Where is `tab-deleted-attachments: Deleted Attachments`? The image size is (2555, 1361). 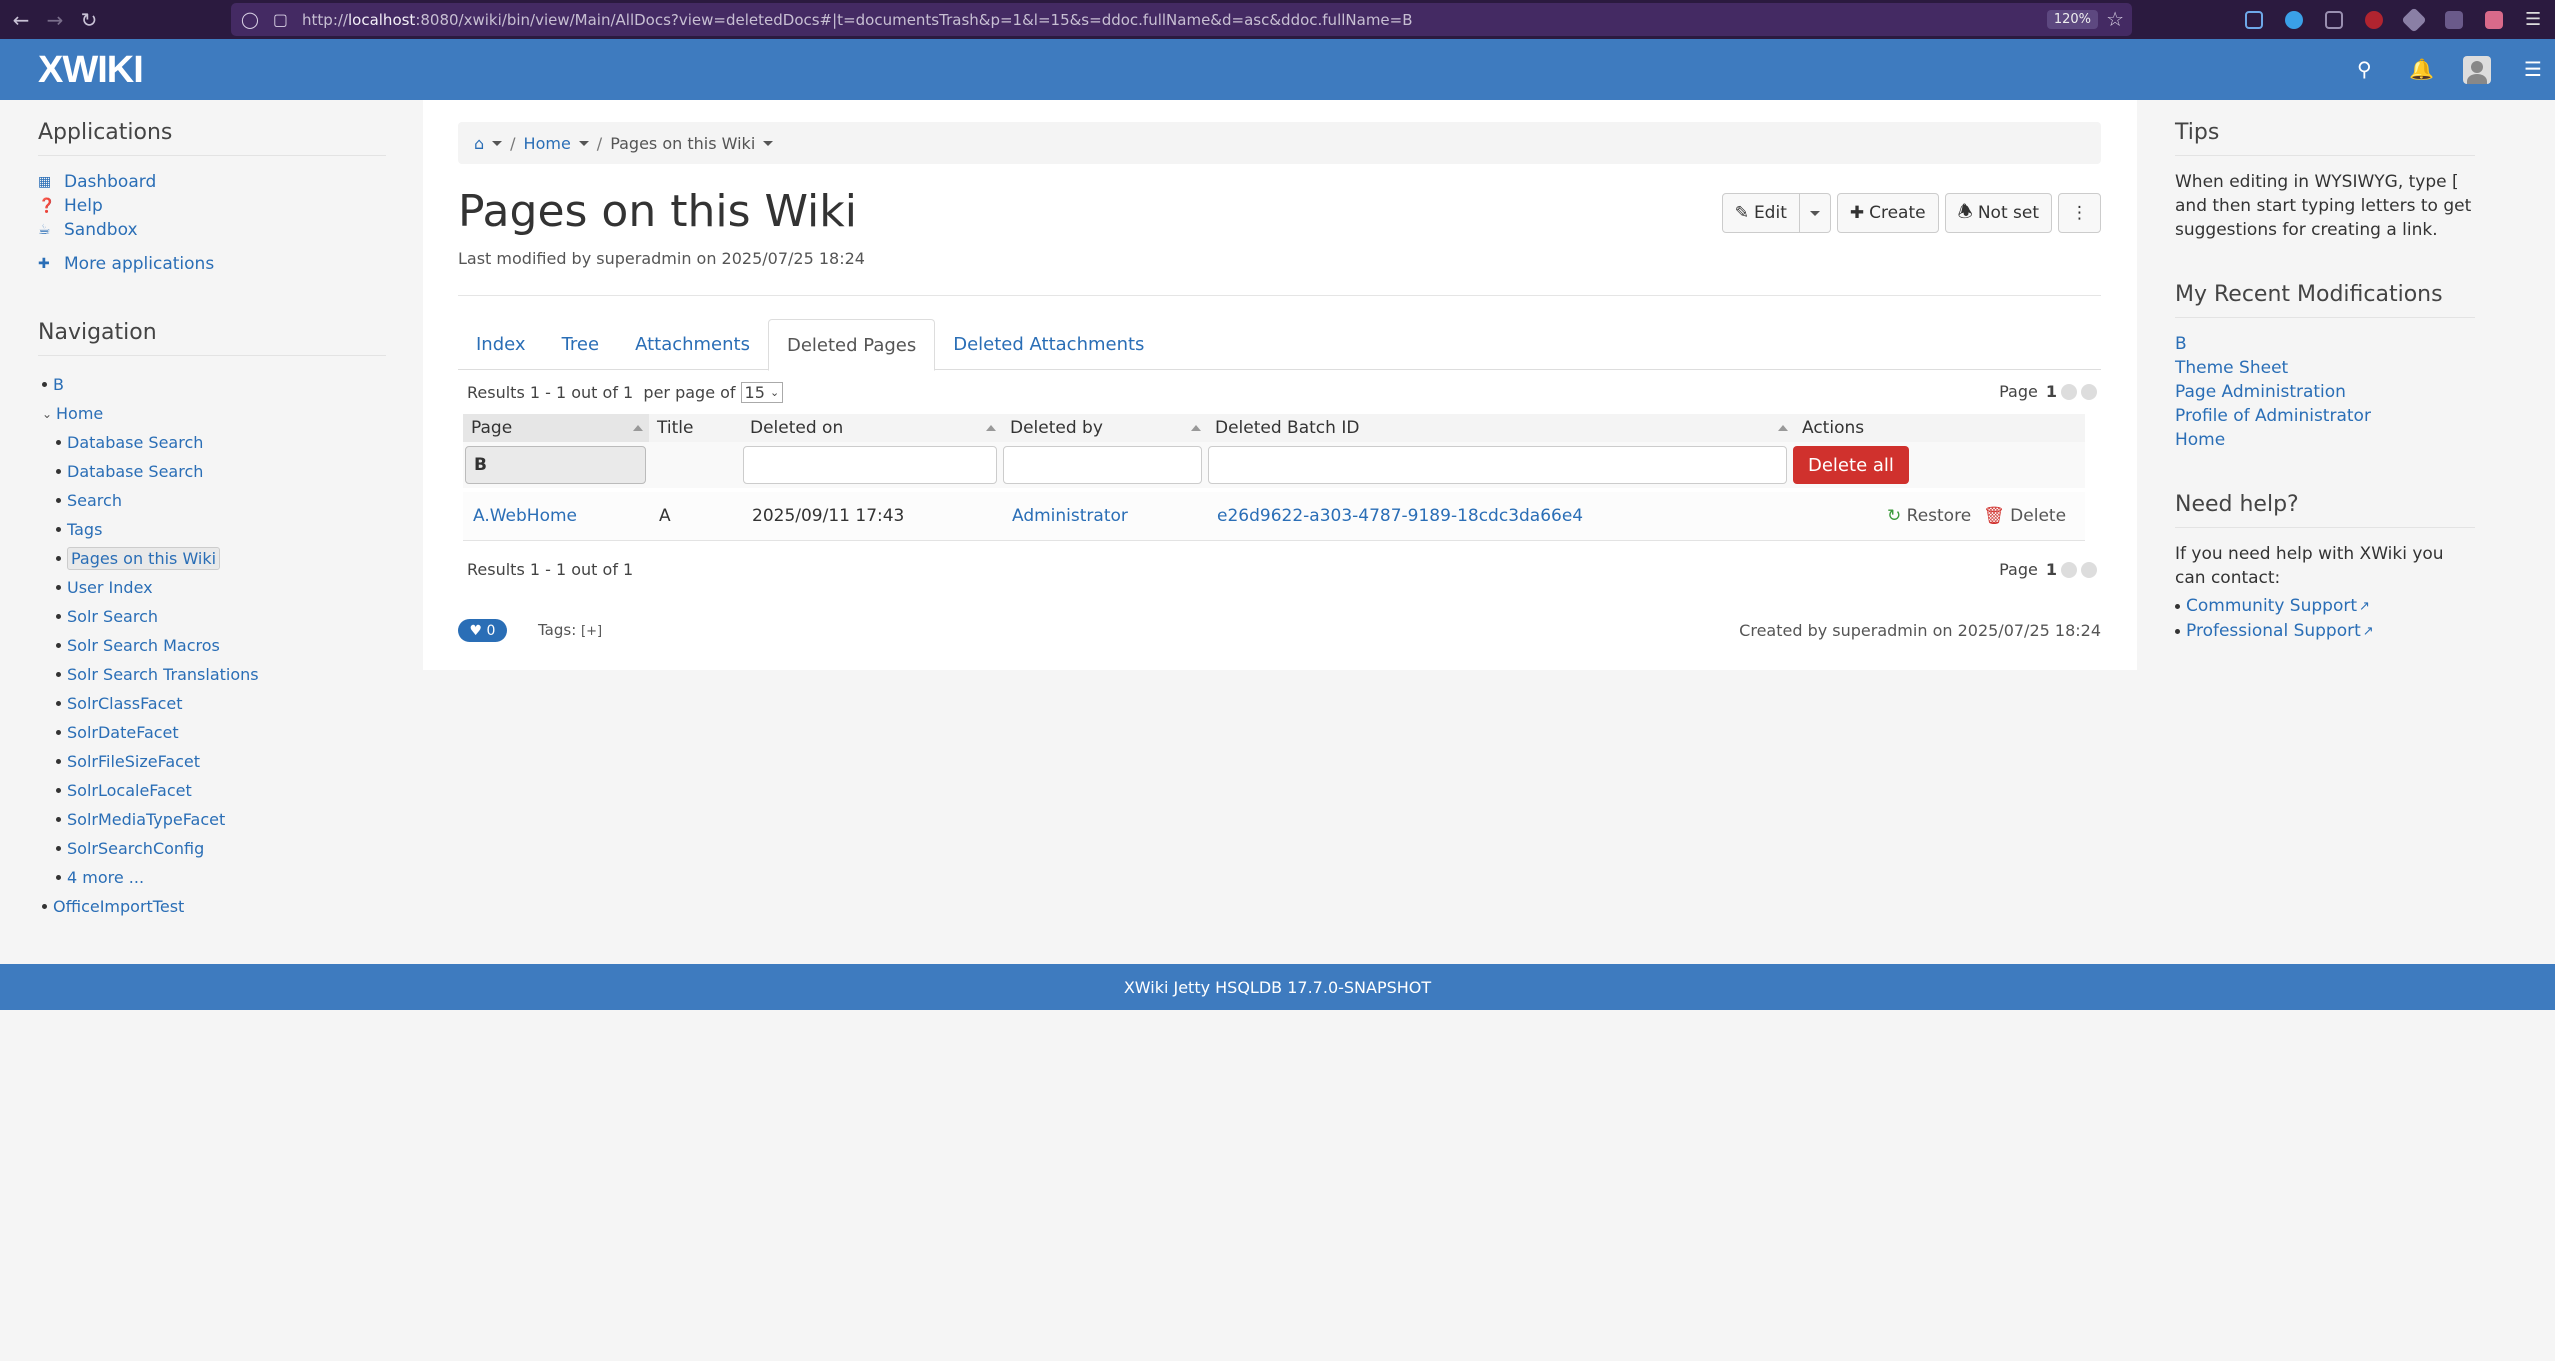 tab-deleted-attachments: Deleted Attachments is located at coordinates (1048, 344).